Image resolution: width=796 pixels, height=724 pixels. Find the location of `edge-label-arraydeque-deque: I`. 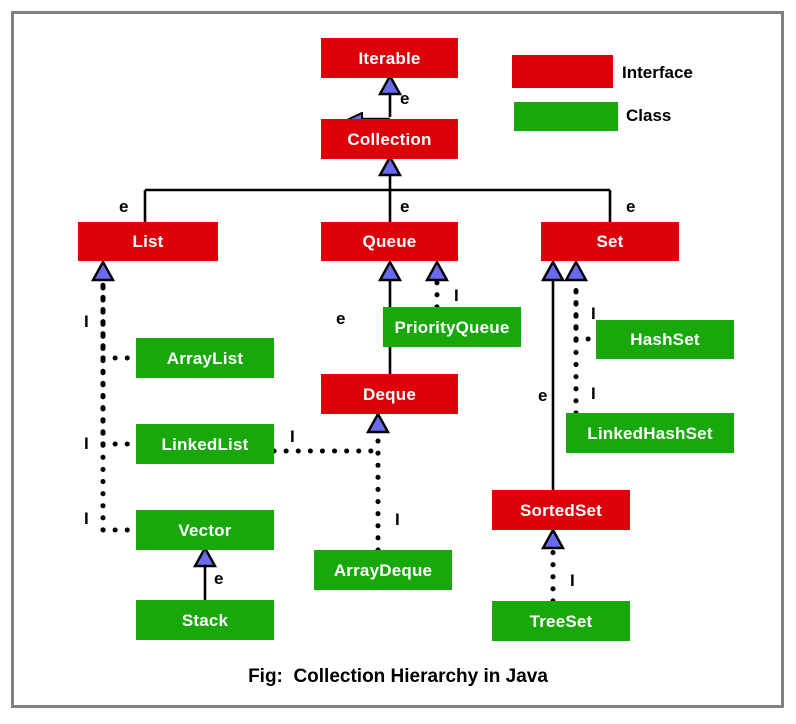

edge-label-arraydeque-deque: I is located at coordinates (397, 519).